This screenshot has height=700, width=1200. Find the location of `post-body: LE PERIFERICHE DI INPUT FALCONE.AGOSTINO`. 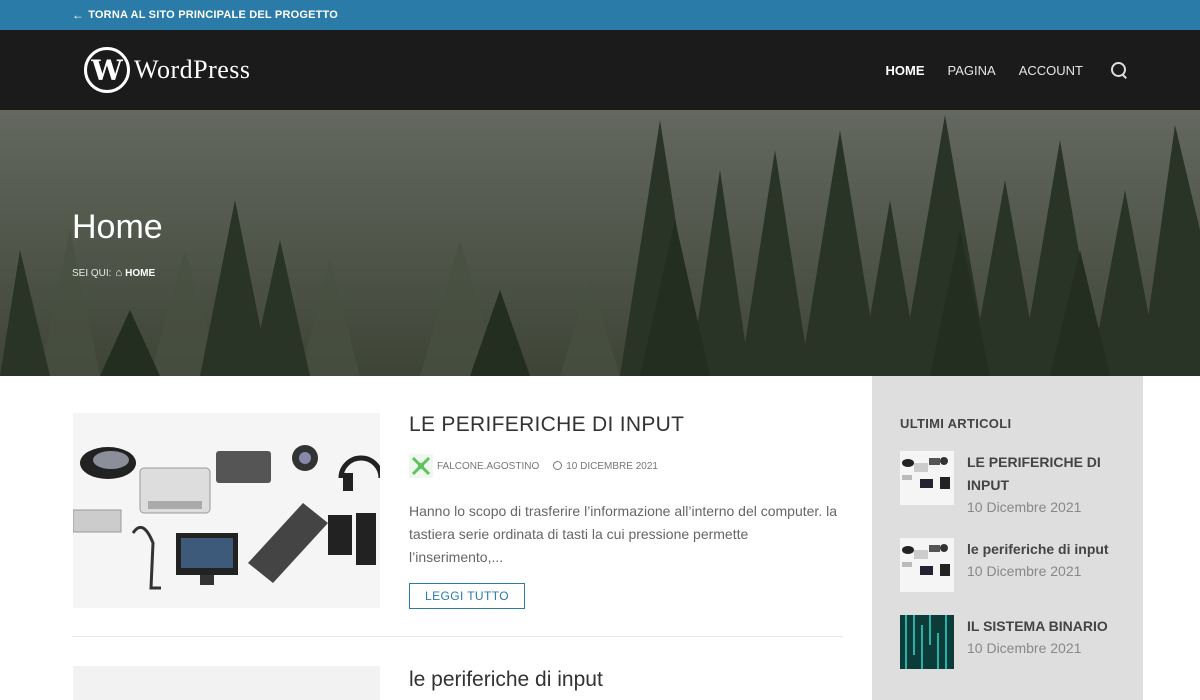

post-body: LE PERIFERICHE DI INPUT FALCONE.AGOSTINO is located at coordinates (625, 511).